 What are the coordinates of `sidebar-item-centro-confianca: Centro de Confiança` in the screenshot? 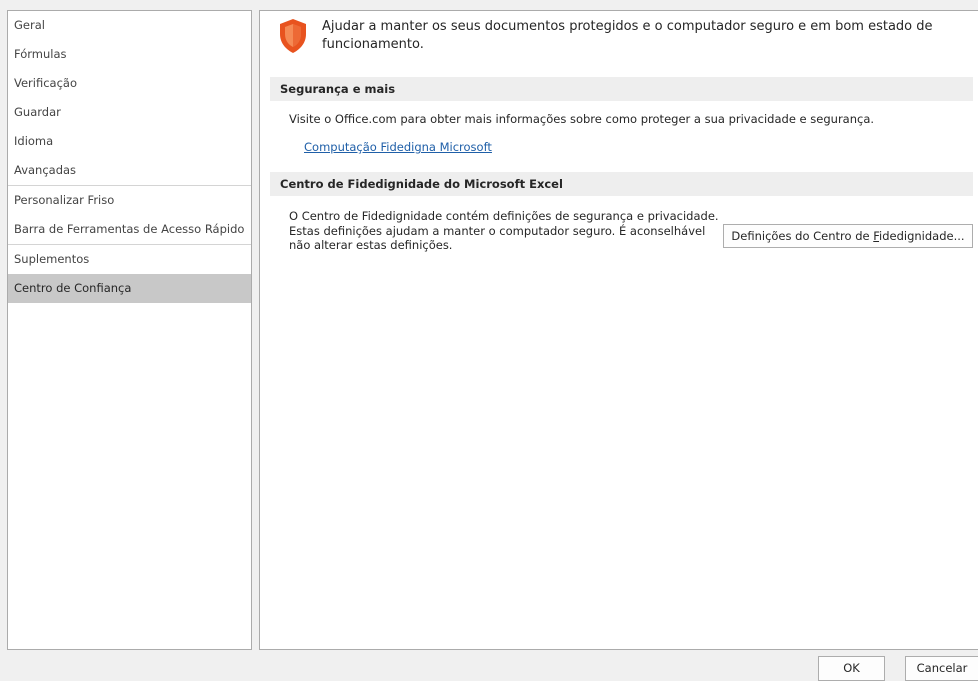 It's located at (129, 288).